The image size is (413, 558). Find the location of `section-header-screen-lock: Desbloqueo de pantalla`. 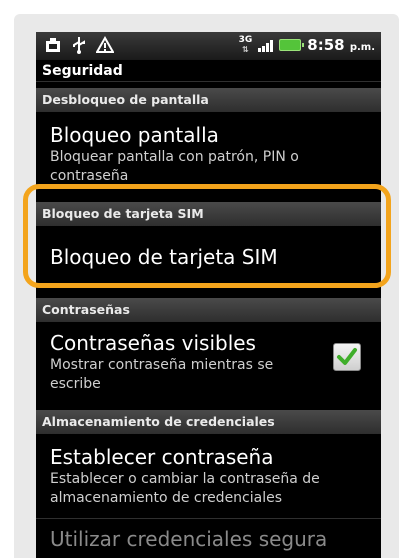

section-header-screen-lock: Desbloqueo de pantalla is located at coordinates (208, 100).